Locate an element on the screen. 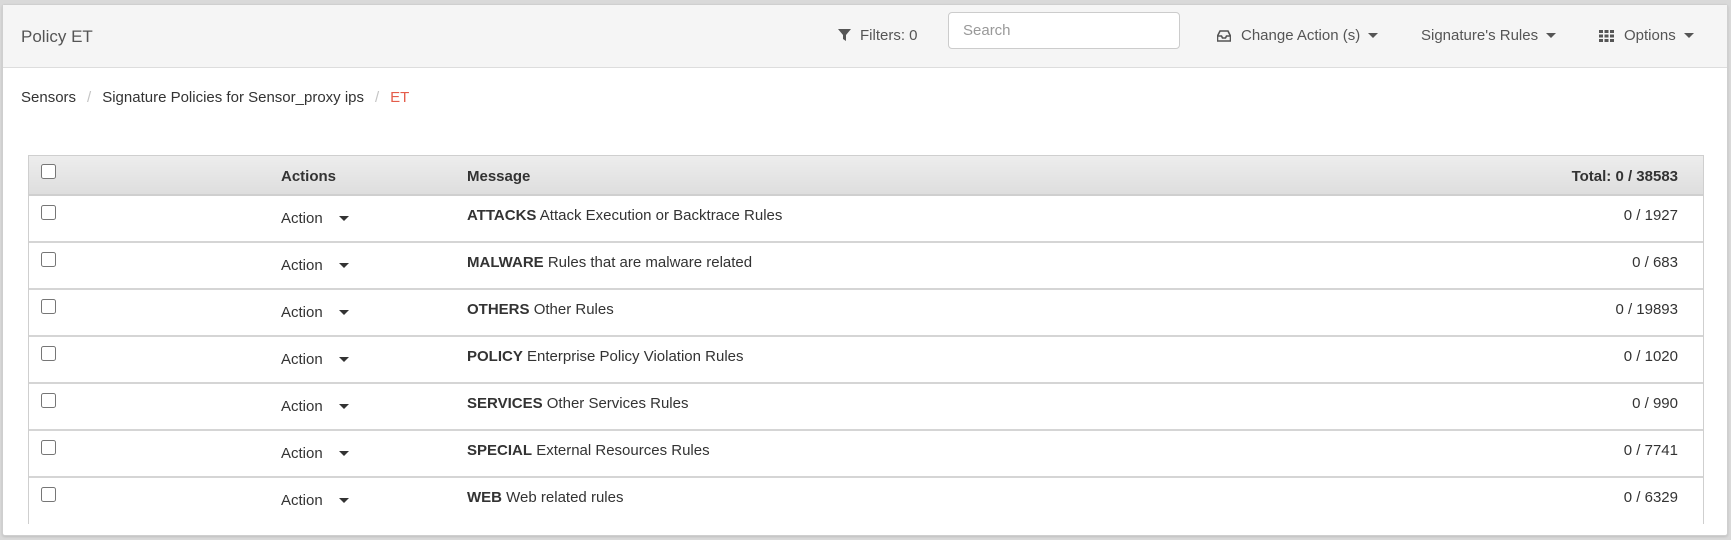 The width and height of the screenshot is (1731, 540). search-input is located at coordinates (1064, 30).